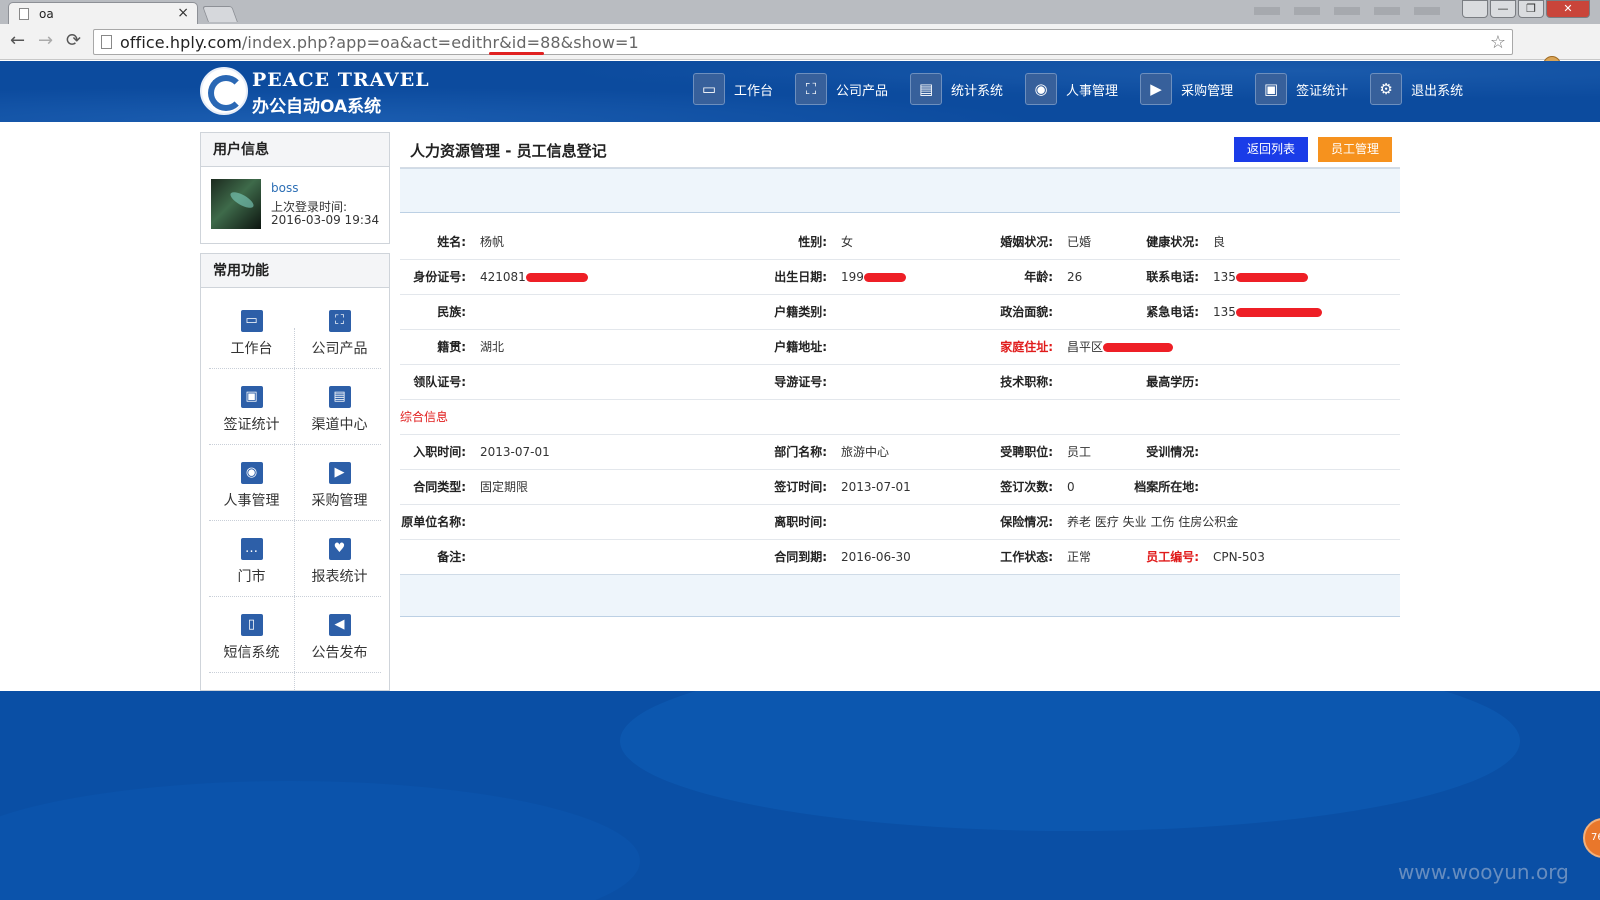 This screenshot has height=900, width=1600. I want to click on bookmark-star-icon: ☆, so click(1498, 42).